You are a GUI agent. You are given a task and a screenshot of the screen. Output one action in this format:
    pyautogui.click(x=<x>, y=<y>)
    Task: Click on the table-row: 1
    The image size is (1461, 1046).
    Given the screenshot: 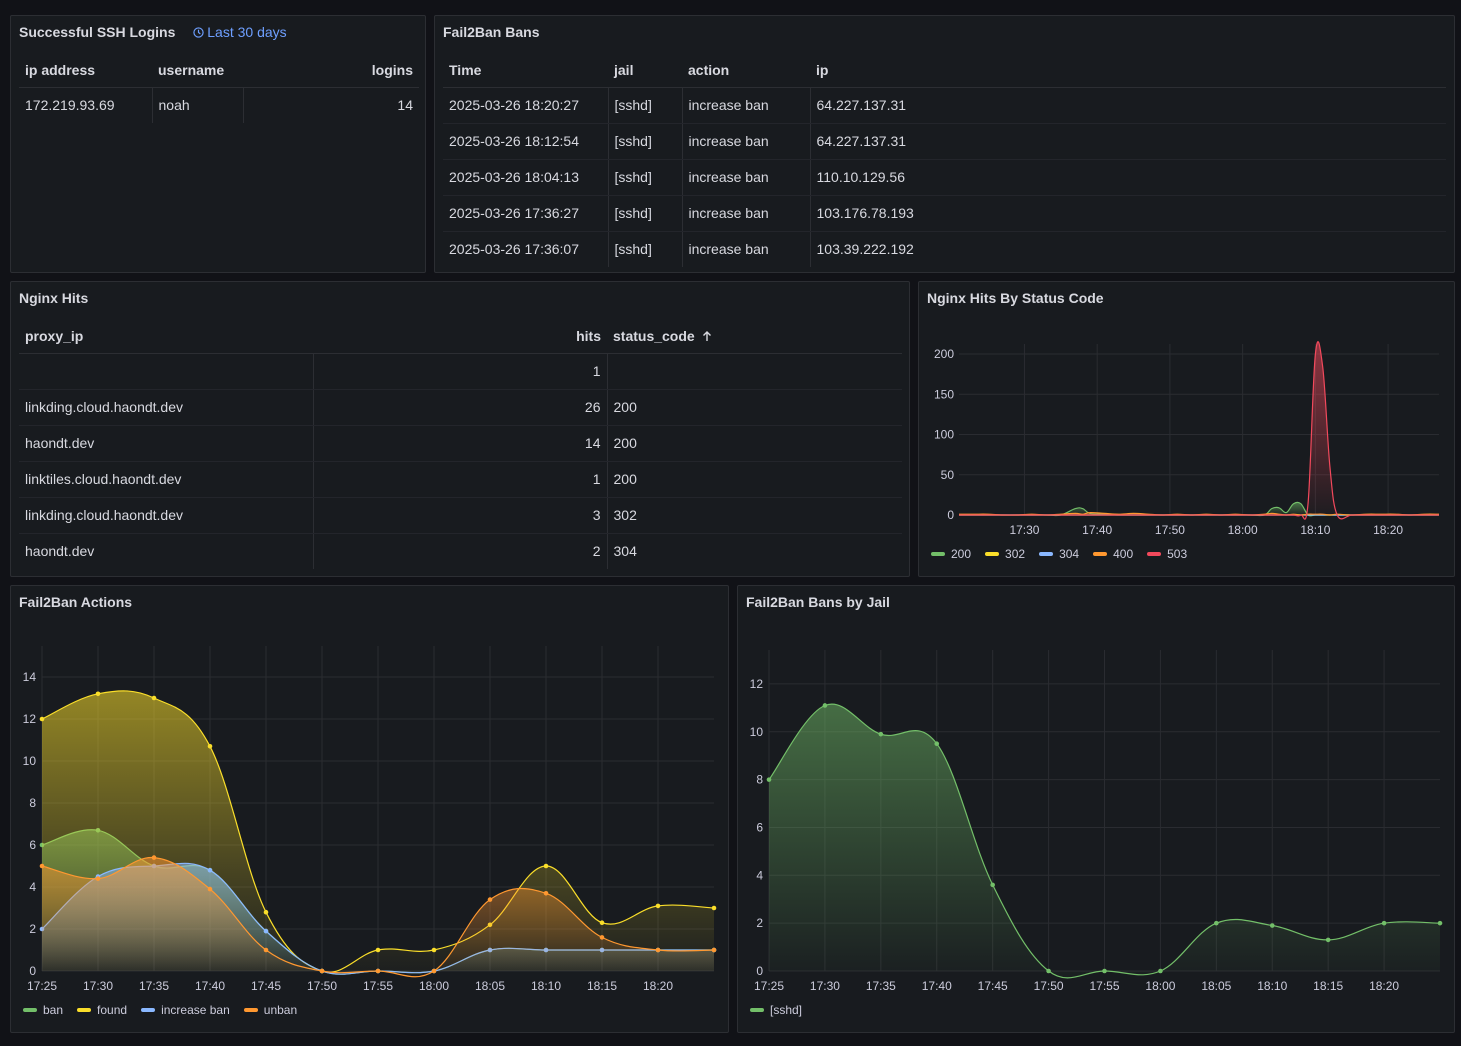 What is the action you would take?
    pyautogui.click(x=460, y=371)
    